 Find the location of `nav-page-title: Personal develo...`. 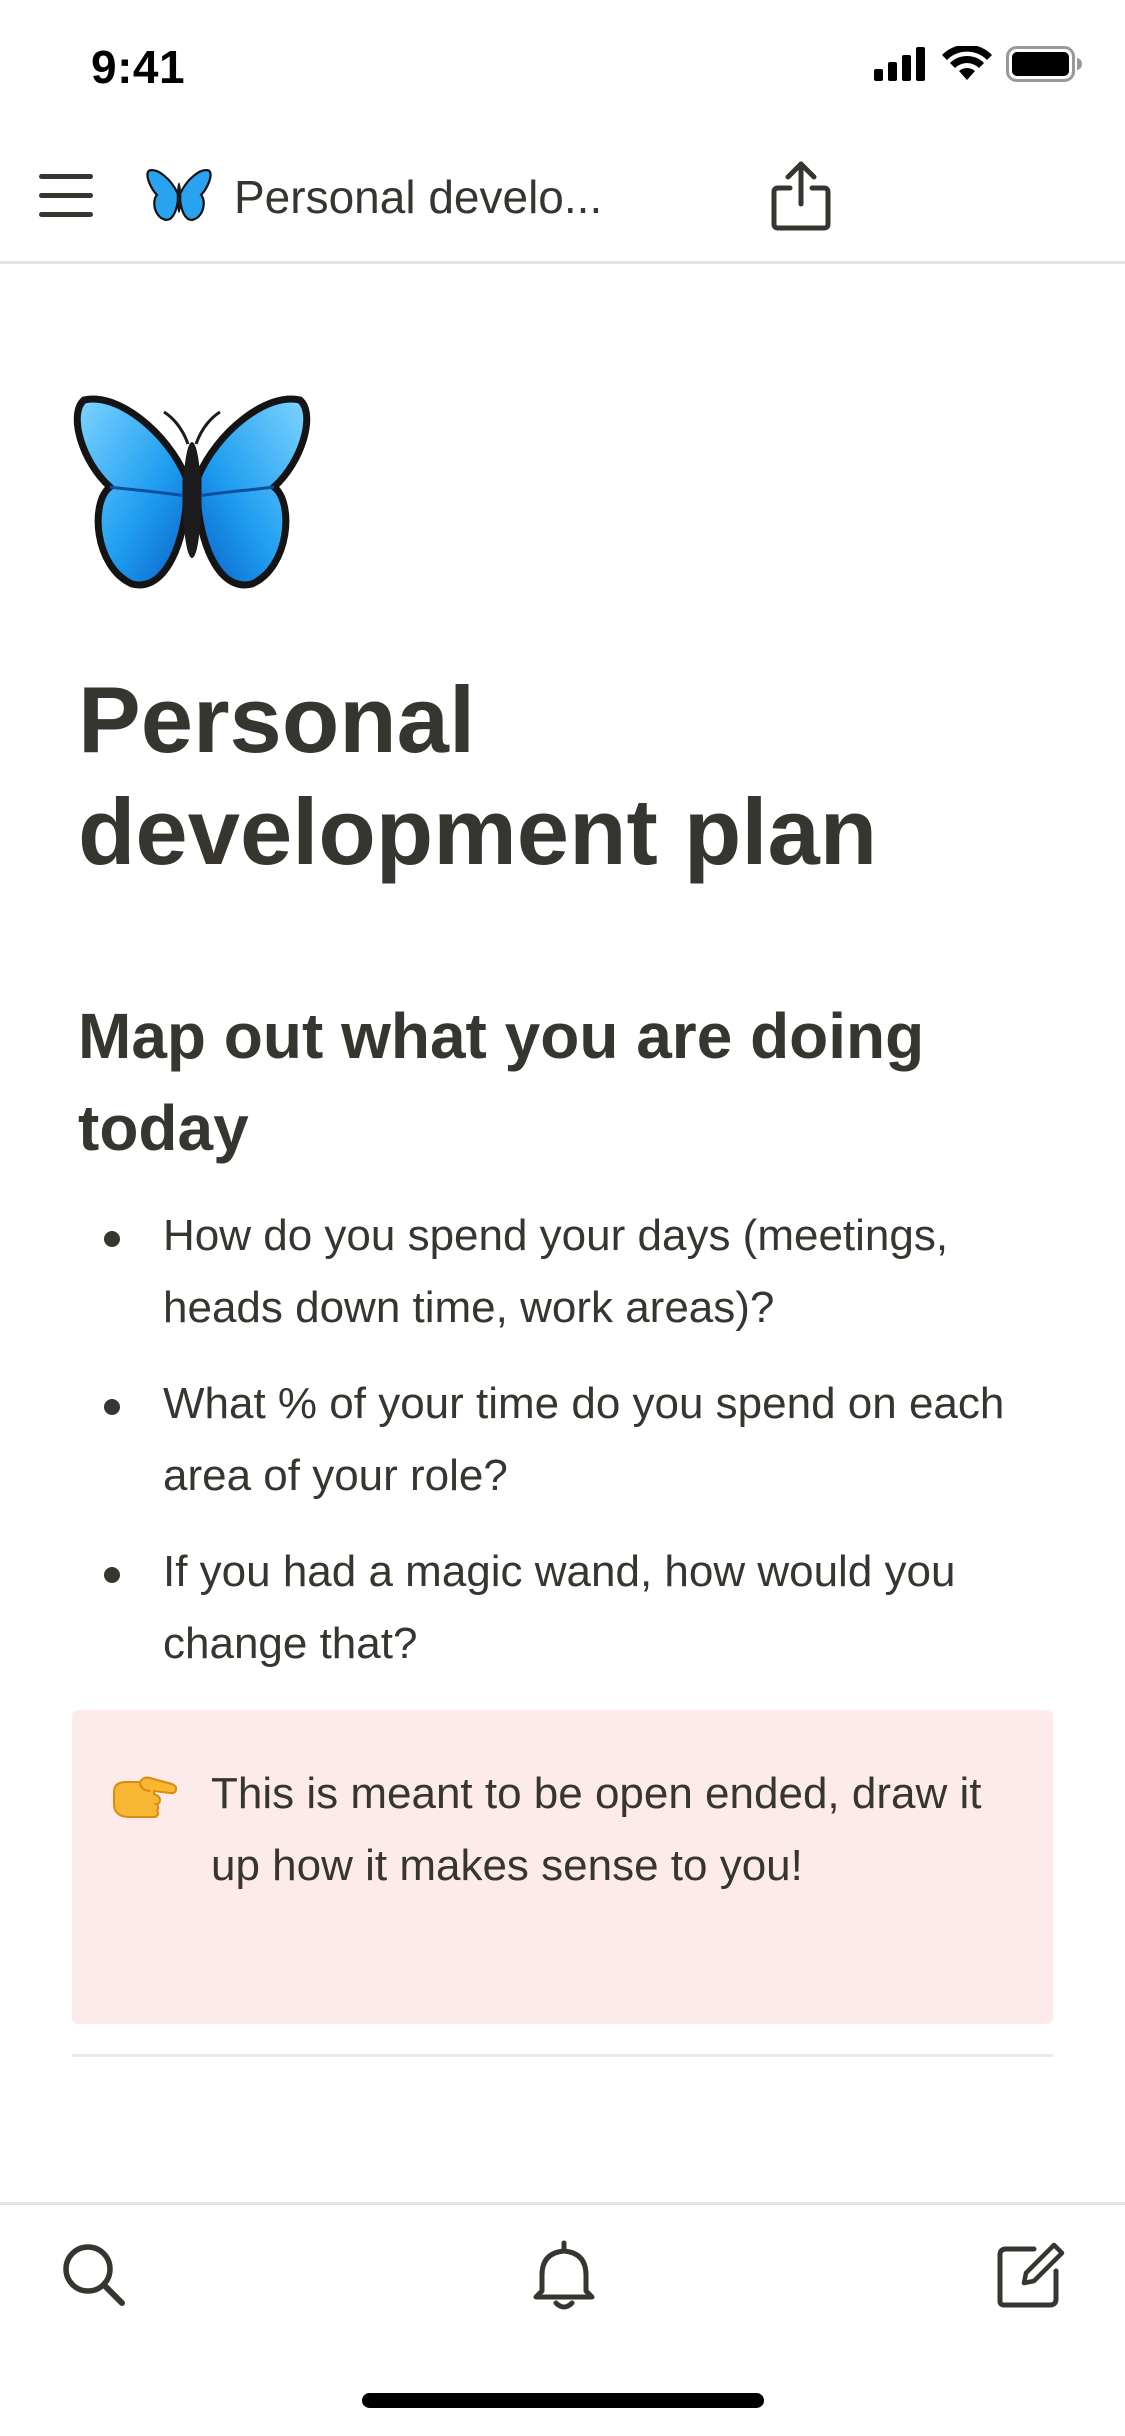

nav-page-title: Personal develo... is located at coordinates (418, 197).